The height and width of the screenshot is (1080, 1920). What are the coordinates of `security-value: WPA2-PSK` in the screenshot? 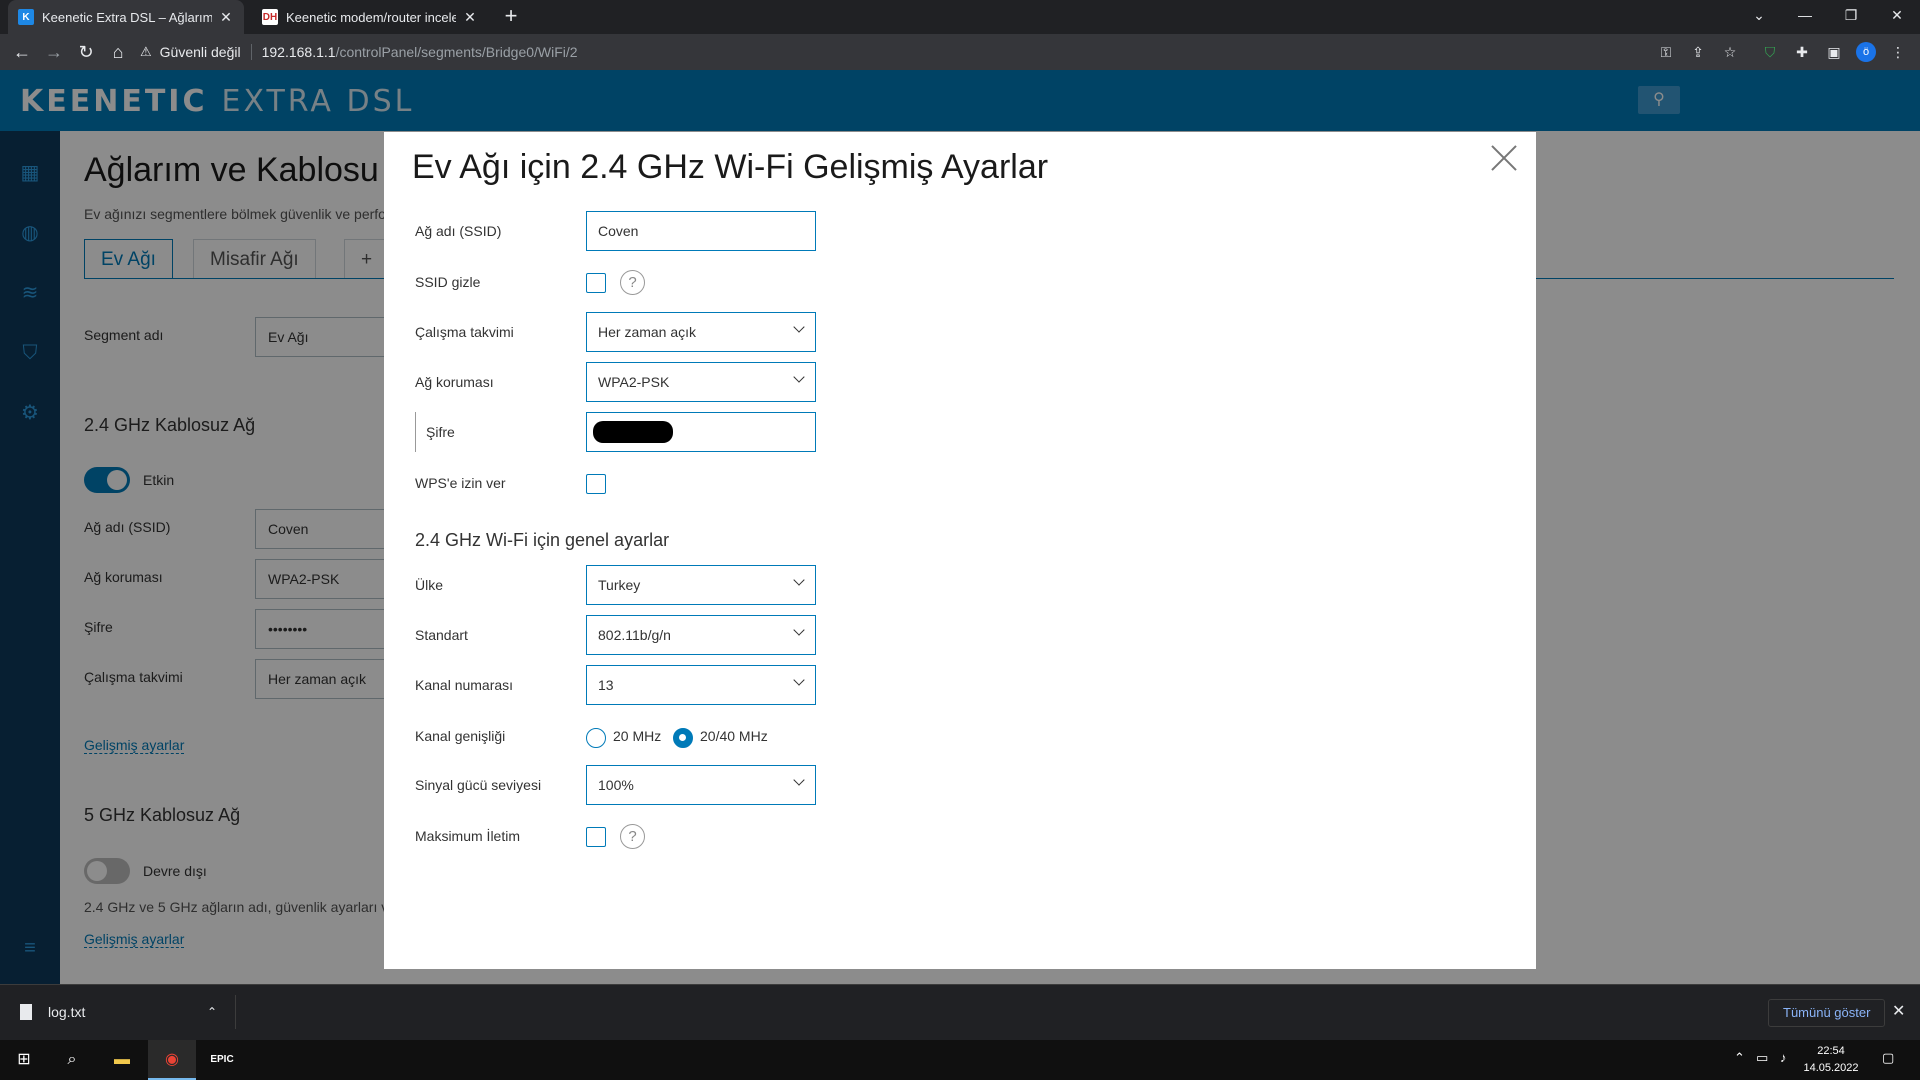 It's located at (634, 382).